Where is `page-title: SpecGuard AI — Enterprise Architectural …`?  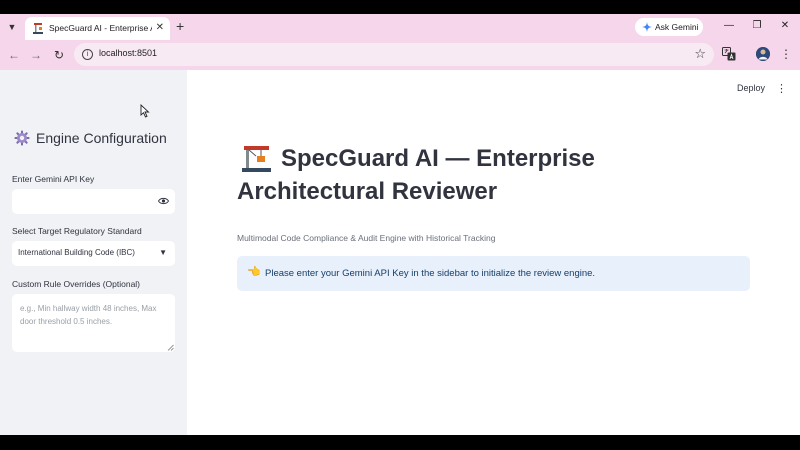
page-title: SpecGuard AI — Enterprise Architectural … is located at coordinates (416, 175).